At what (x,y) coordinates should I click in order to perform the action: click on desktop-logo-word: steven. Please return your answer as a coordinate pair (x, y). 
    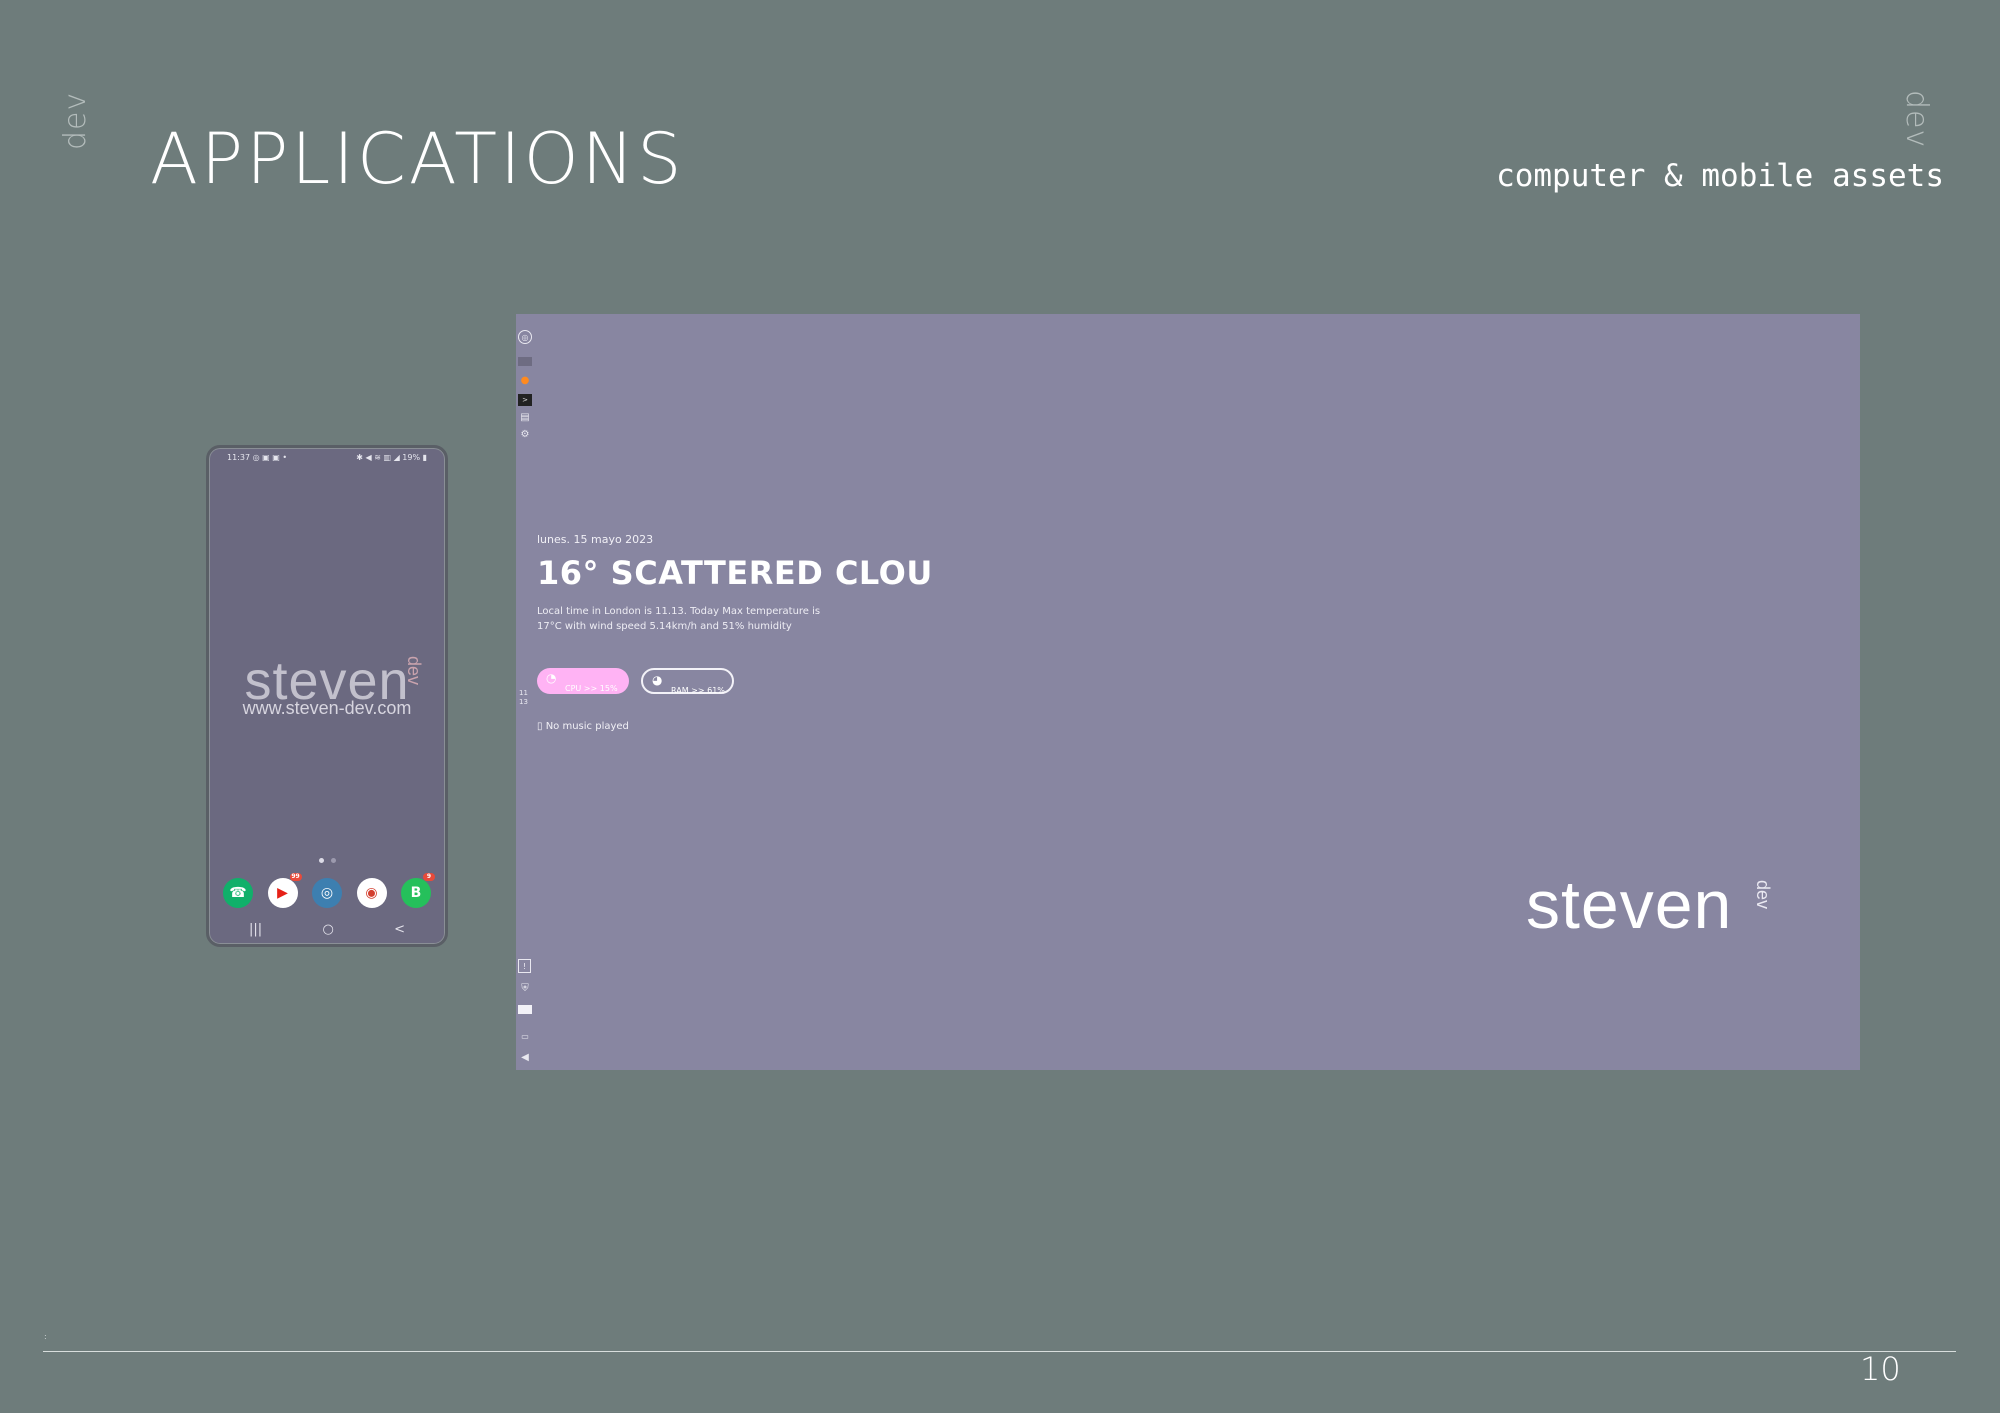
    Looking at the image, I should click on (1629, 905).